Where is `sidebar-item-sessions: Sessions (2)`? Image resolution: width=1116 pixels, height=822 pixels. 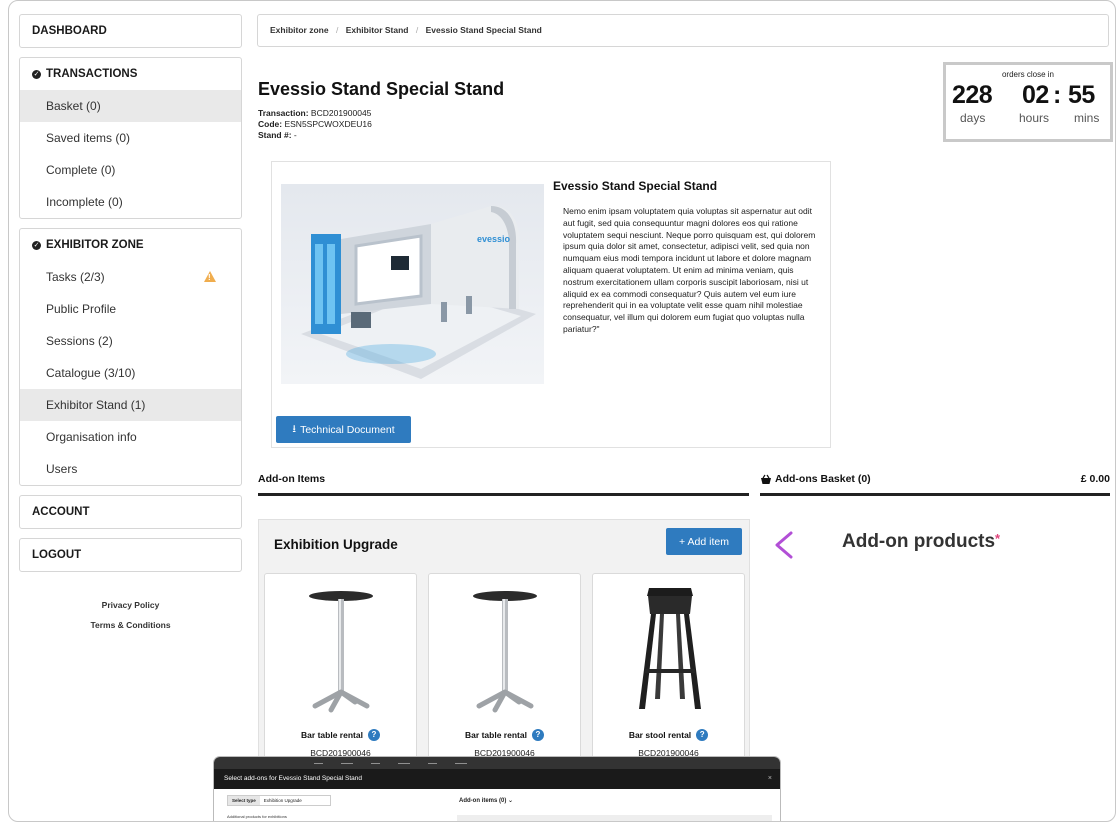
sidebar-item-sessions: Sessions (2) is located at coordinates (130, 341).